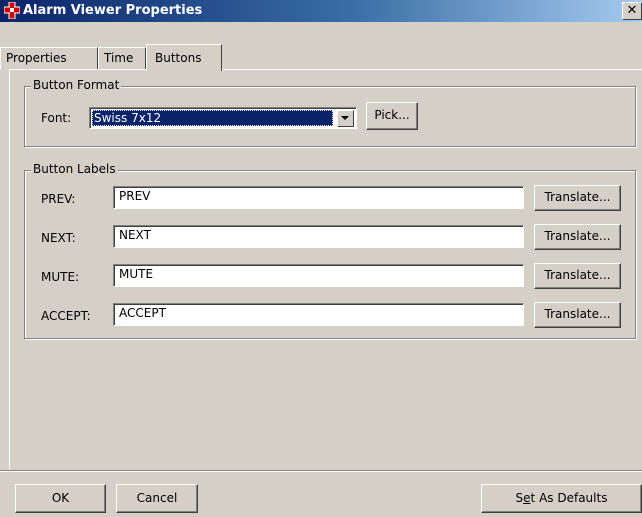  I want to click on close-icon: ✕, so click(632, 10).